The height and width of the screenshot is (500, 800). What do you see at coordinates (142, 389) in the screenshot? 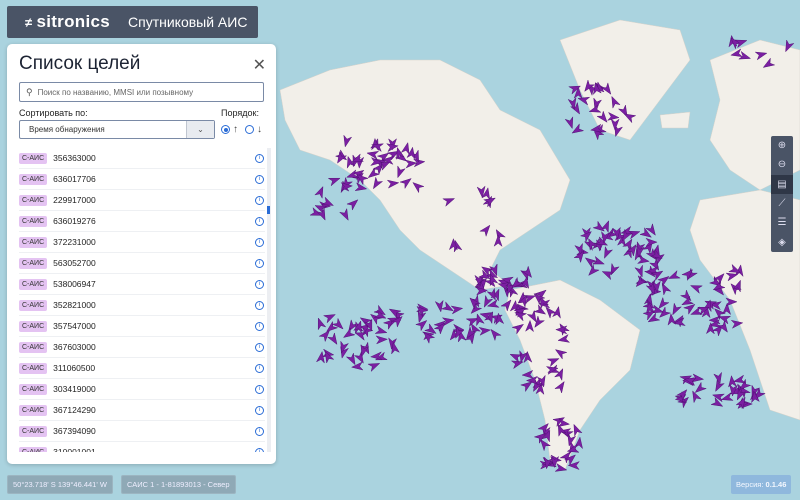
I see `list-item: С-АИС 303419000 i` at bounding box center [142, 389].